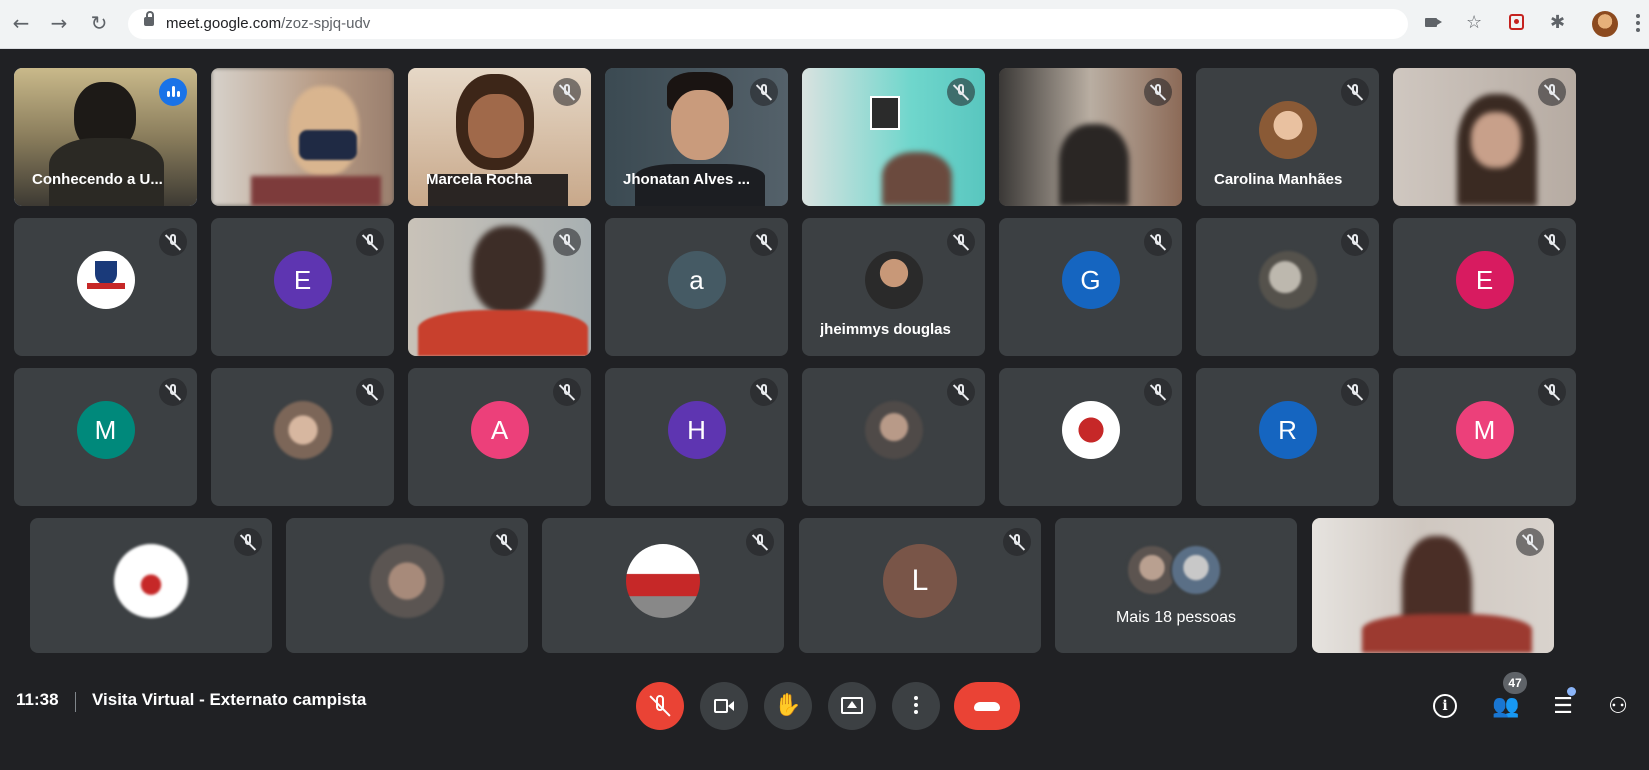 The image size is (1649, 770). What do you see at coordinates (1557, 23) in the screenshot?
I see `extensions-puzzle-icon: ✱` at bounding box center [1557, 23].